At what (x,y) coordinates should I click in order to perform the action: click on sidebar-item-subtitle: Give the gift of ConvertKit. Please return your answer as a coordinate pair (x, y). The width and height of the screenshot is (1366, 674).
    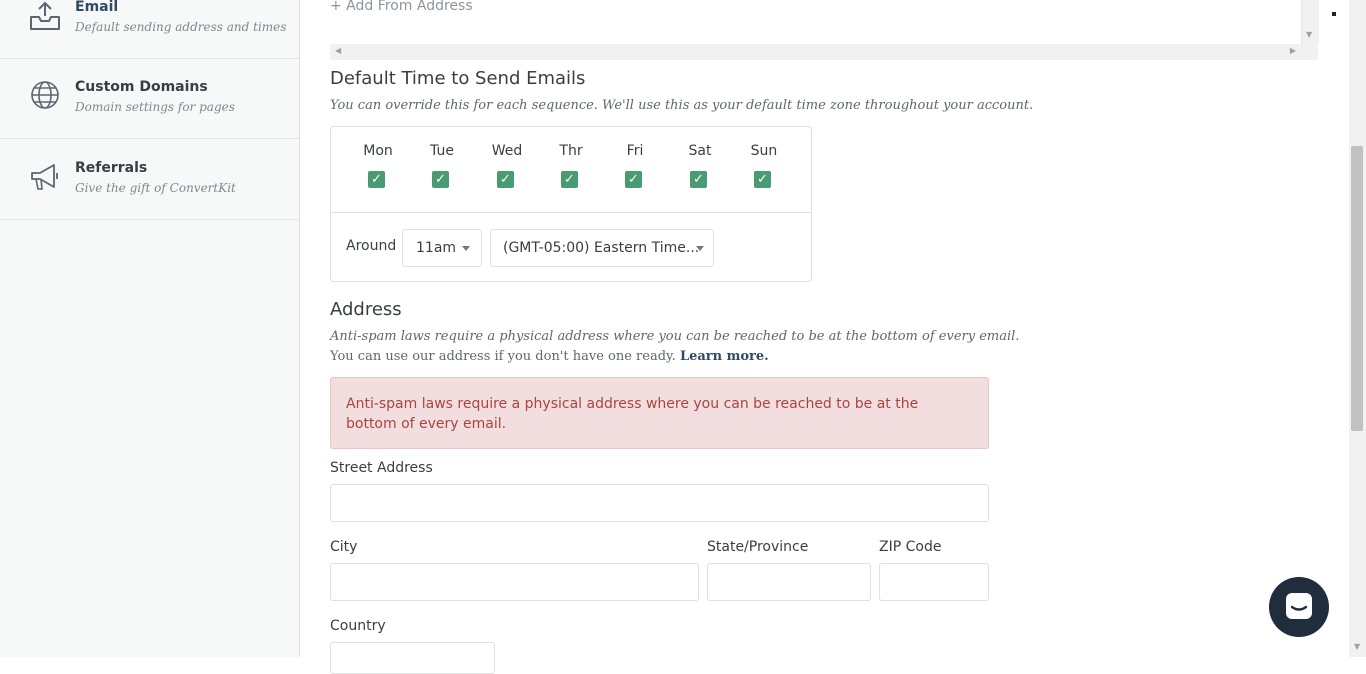
    Looking at the image, I should click on (155, 188).